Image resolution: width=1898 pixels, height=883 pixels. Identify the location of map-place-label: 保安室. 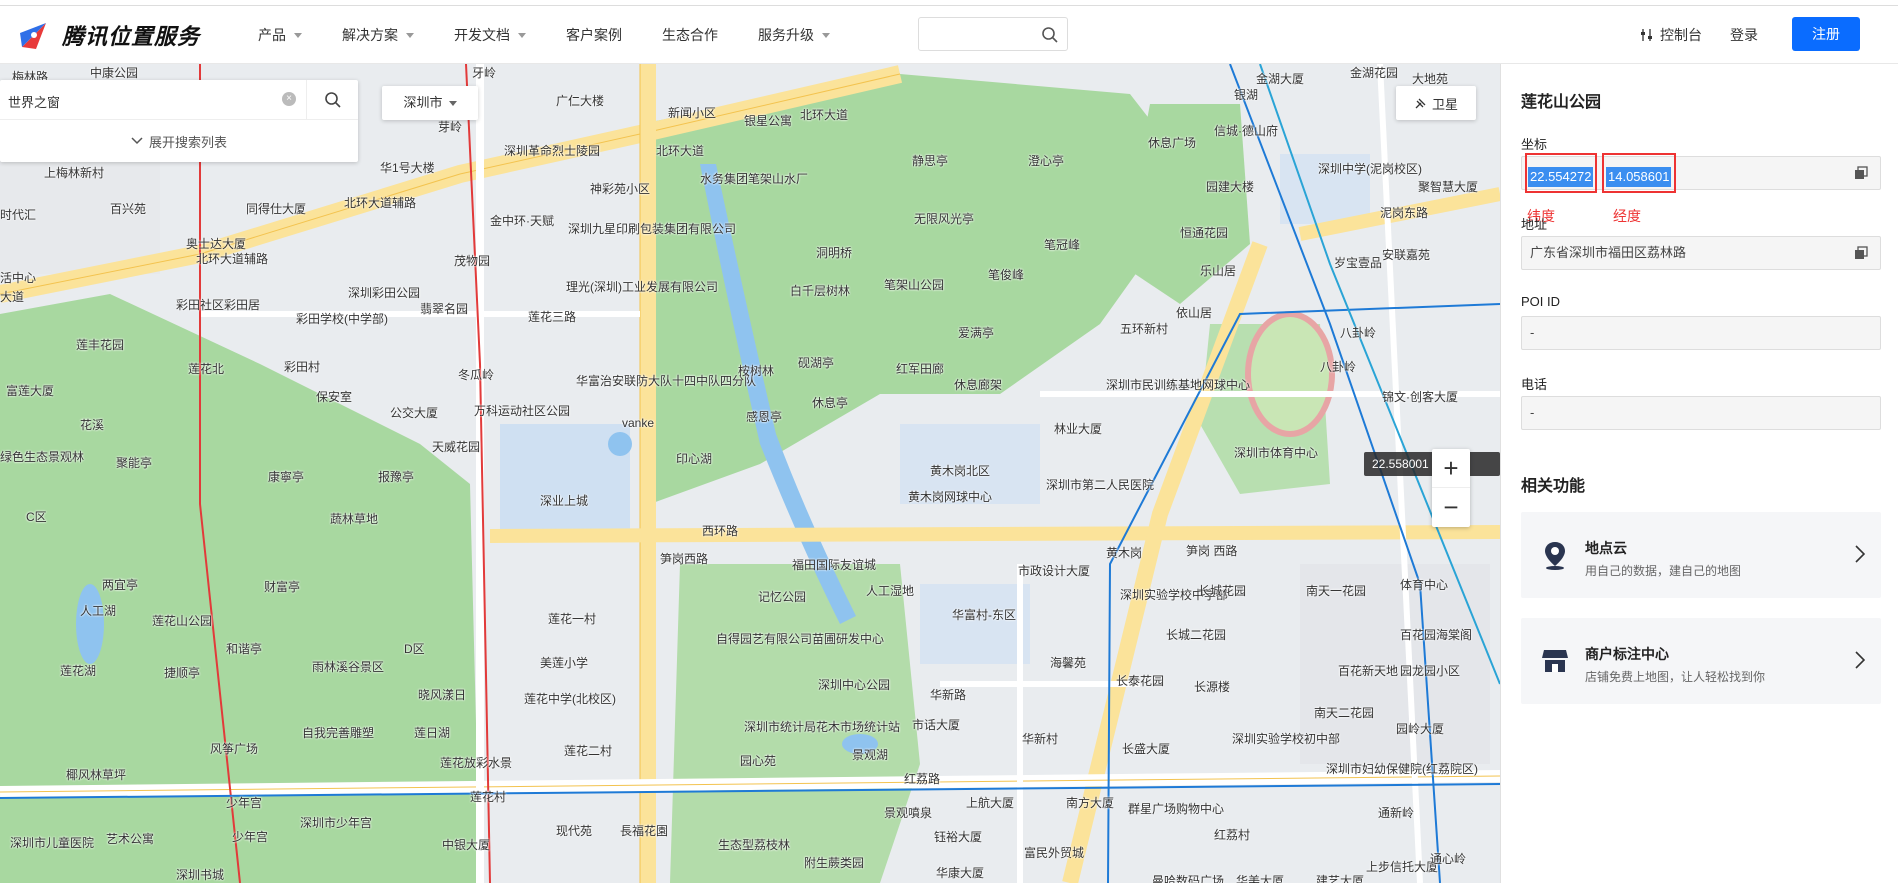
(334, 396).